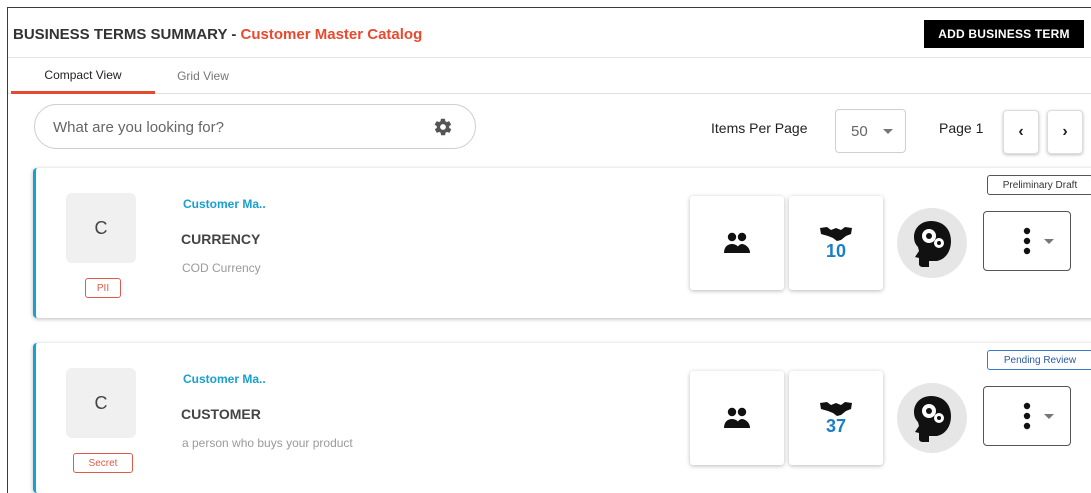 This screenshot has width=1091, height=493. I want to click on next-page-button: ›, so click(1065, 132).